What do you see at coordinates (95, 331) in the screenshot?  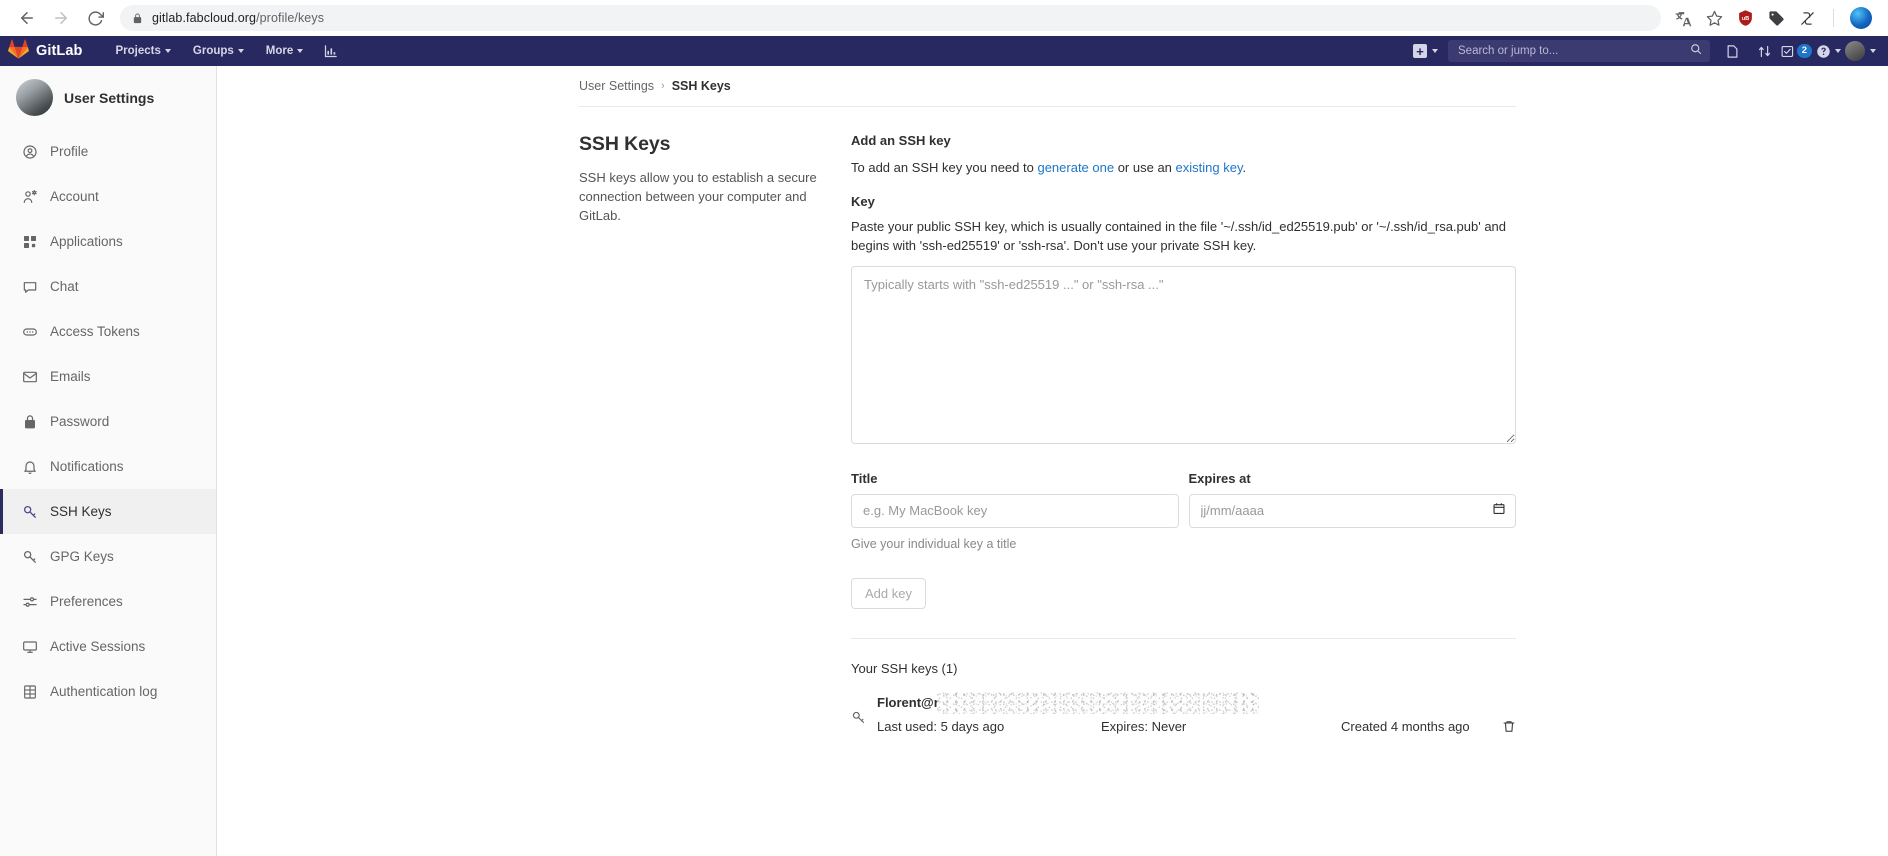 I see `sidebar-item-label: Access Tokens` at bounding box center [95, 331].